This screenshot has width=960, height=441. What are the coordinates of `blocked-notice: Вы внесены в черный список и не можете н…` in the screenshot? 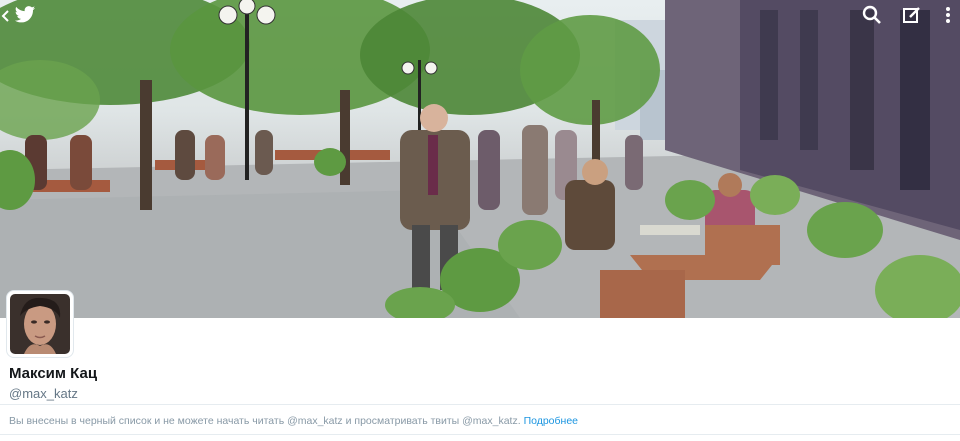 It's located at (293, 421).